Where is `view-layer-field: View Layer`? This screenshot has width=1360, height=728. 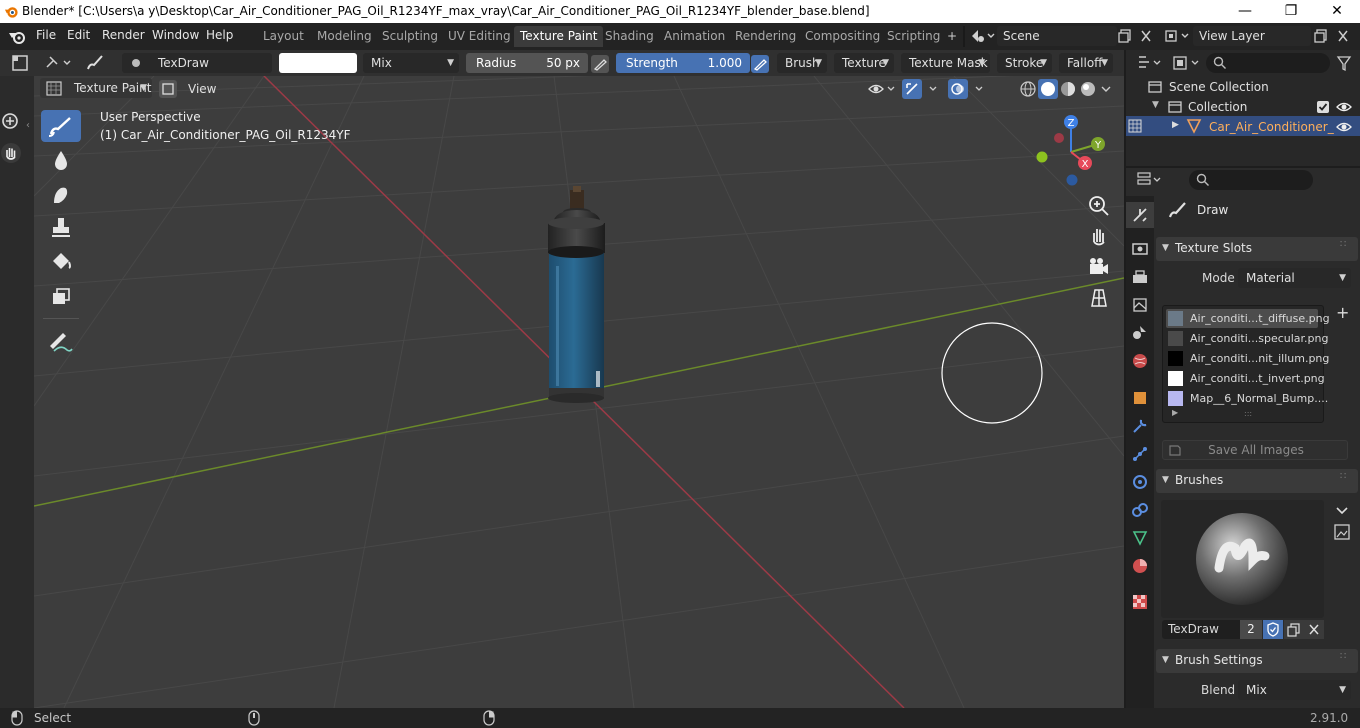 view-layer-field: View Layer is located at coordinates (1252, 36).